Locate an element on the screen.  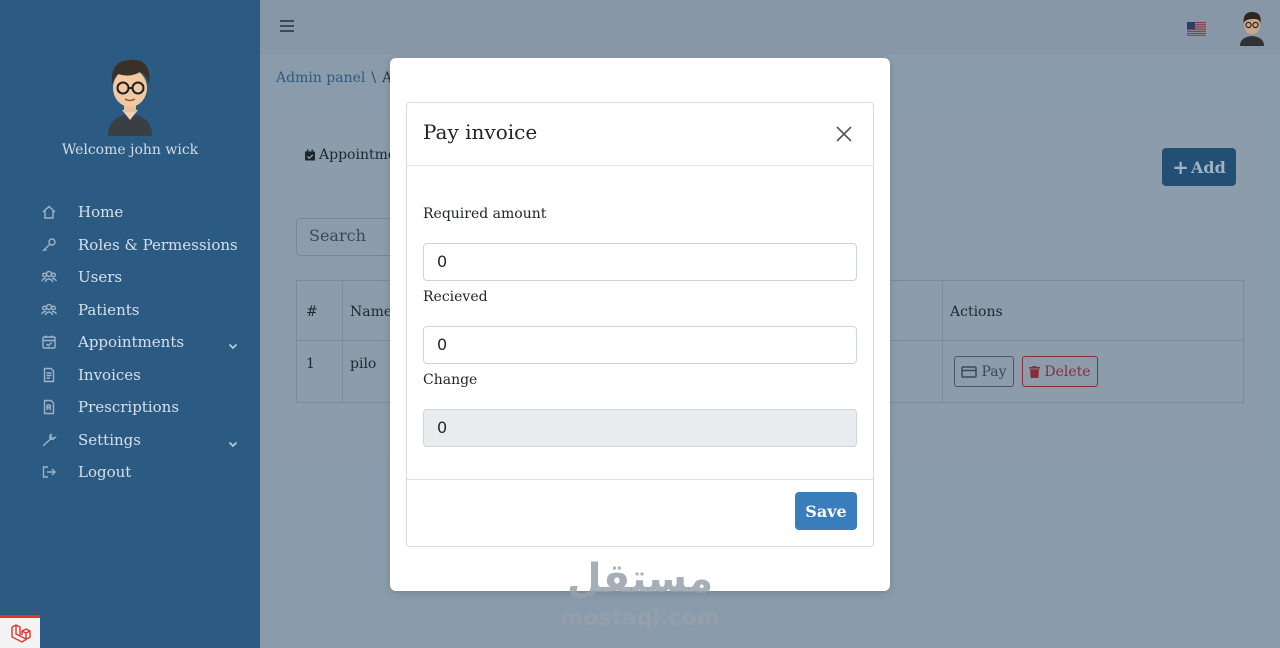
sidebar-item-appointments: Appointments is located at coordinates (130, 342).